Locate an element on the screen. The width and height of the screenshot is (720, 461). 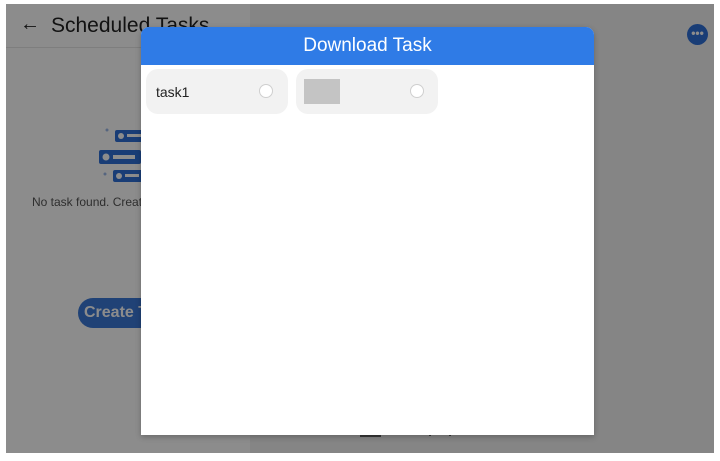
task-option-label: task1 is located at coordinates (173, 92).